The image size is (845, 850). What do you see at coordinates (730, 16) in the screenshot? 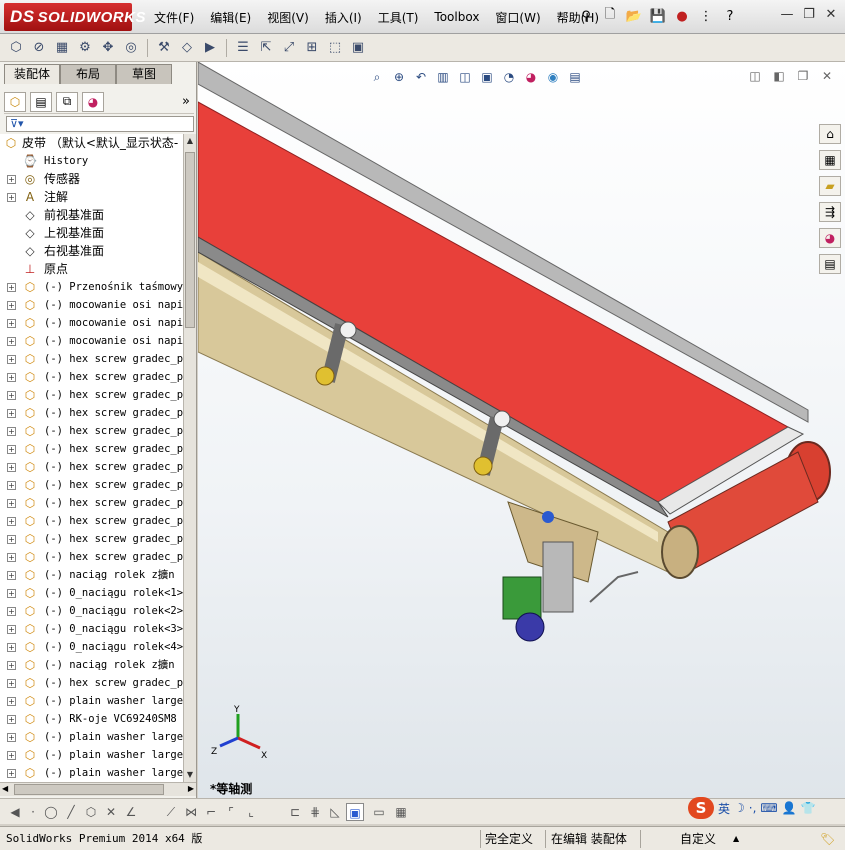
I see `help-icon: ?` at bounding box center [730, 16].